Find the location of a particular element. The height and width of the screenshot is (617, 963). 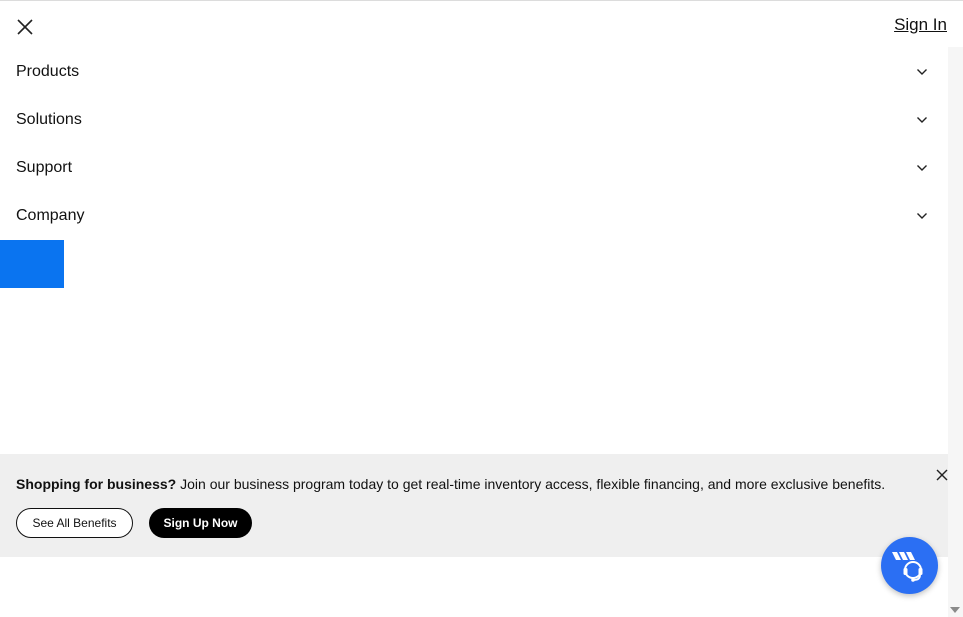

support-chat-button is located at coordinates (909, 565).